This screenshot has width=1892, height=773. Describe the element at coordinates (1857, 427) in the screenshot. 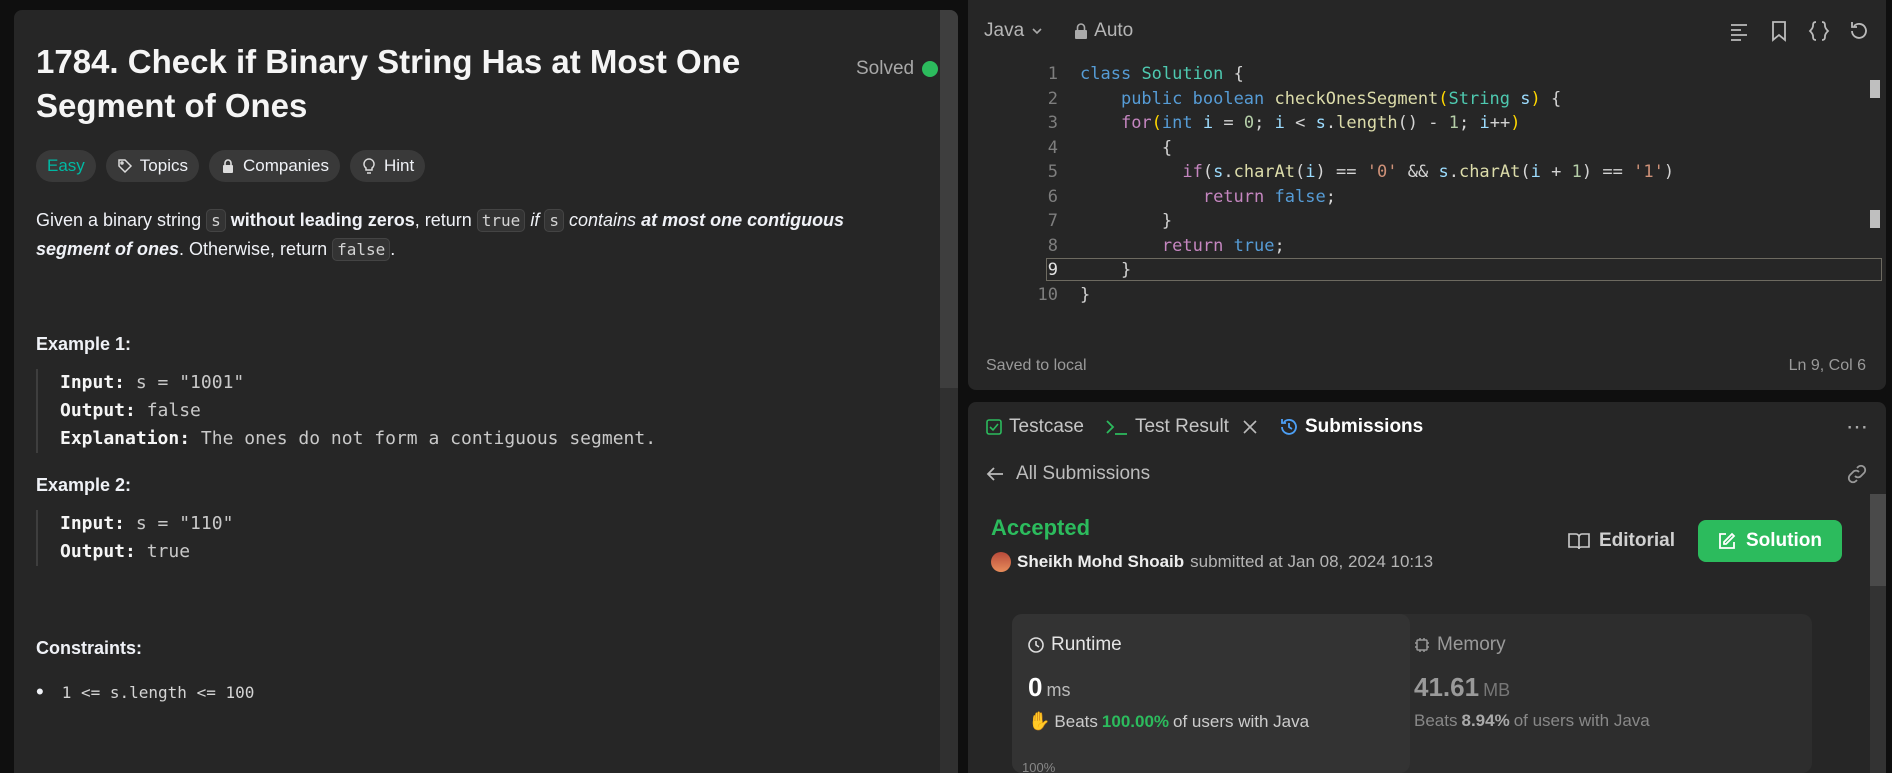

I see `more-options-icon: ⋯` at that location.